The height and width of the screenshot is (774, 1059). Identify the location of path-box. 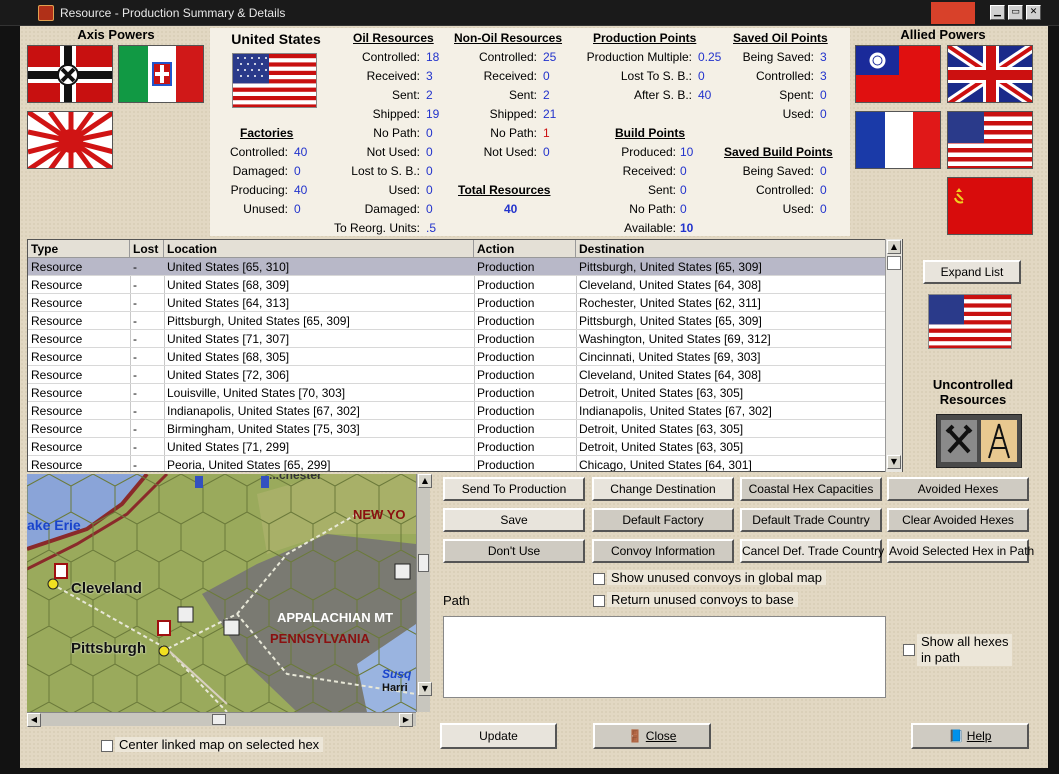
(664, 657).